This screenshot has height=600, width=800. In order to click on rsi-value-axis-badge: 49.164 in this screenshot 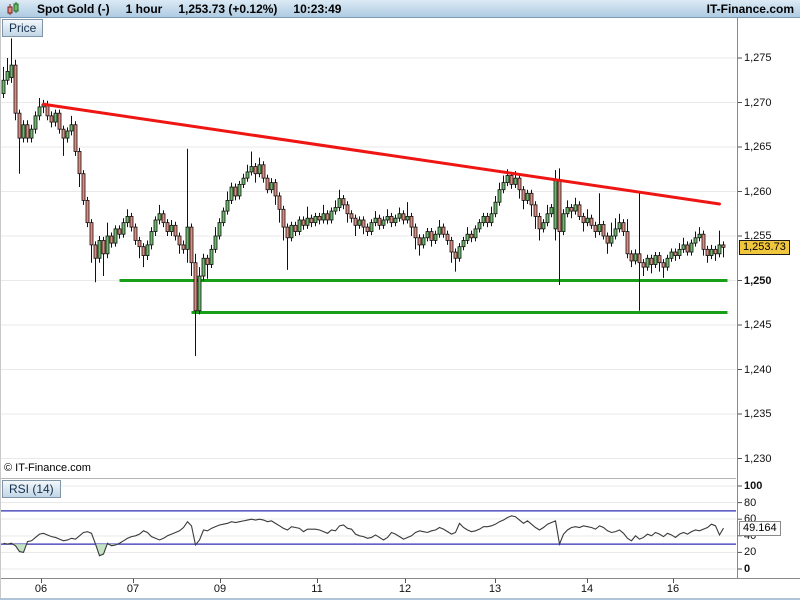, I will do `click(760, 529)`.